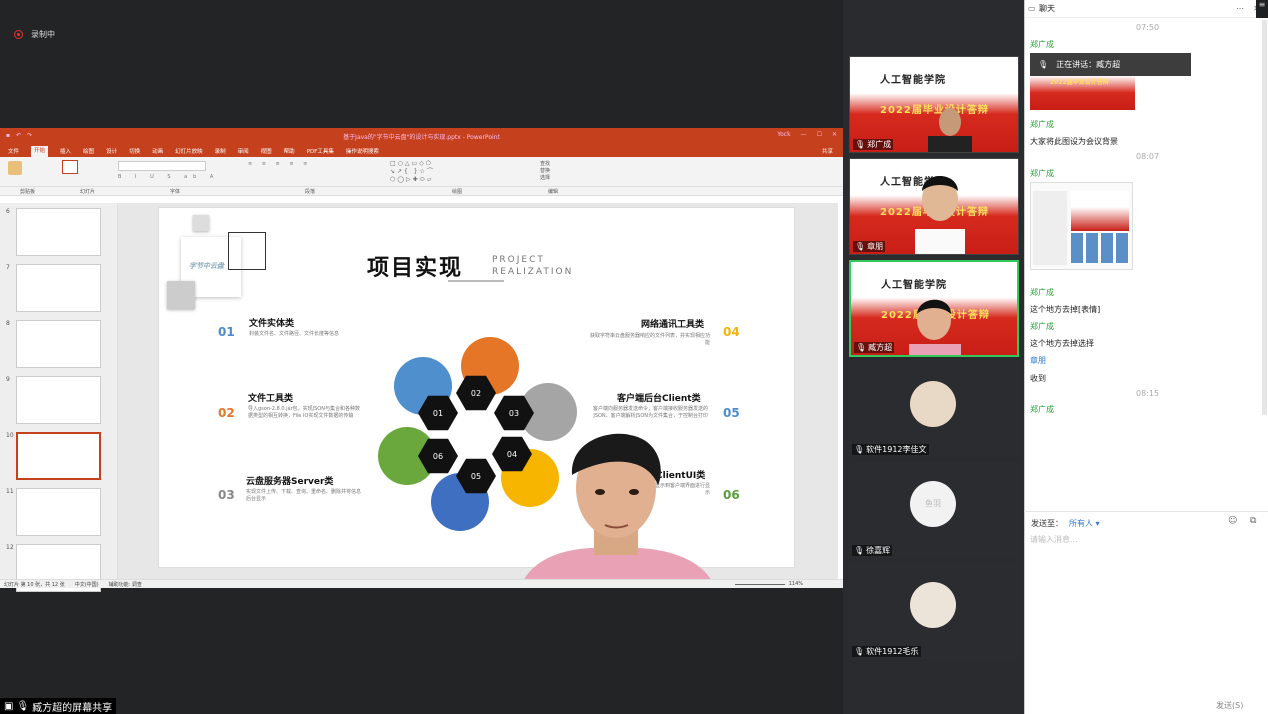 The image size is (1268, 714). Describe the element at coordinates (10, 547) in the screenshot. I see `thumbnail-number: 12` at that location.